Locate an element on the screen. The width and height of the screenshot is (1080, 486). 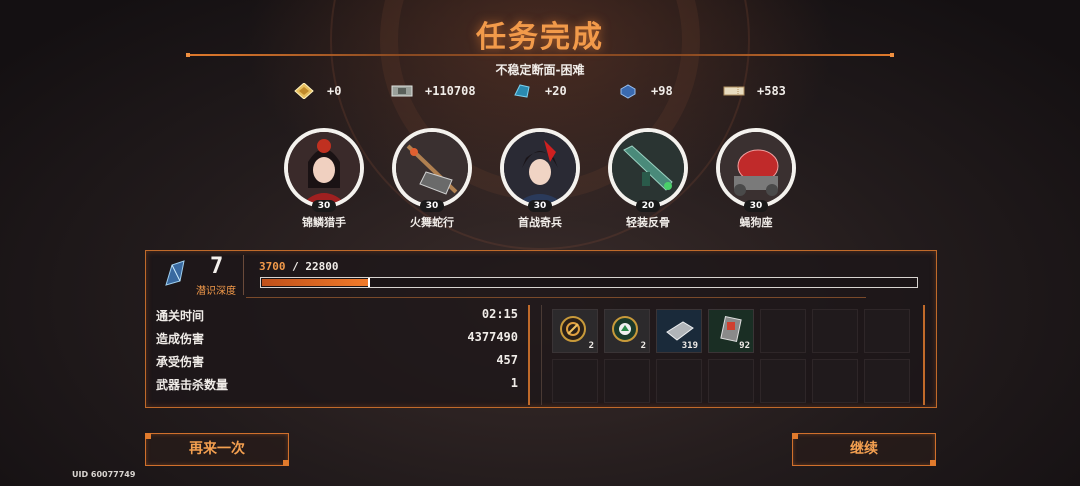
rewards-row: +0 +110708 +20 +98 +583 is located at coordinates (540, 91).